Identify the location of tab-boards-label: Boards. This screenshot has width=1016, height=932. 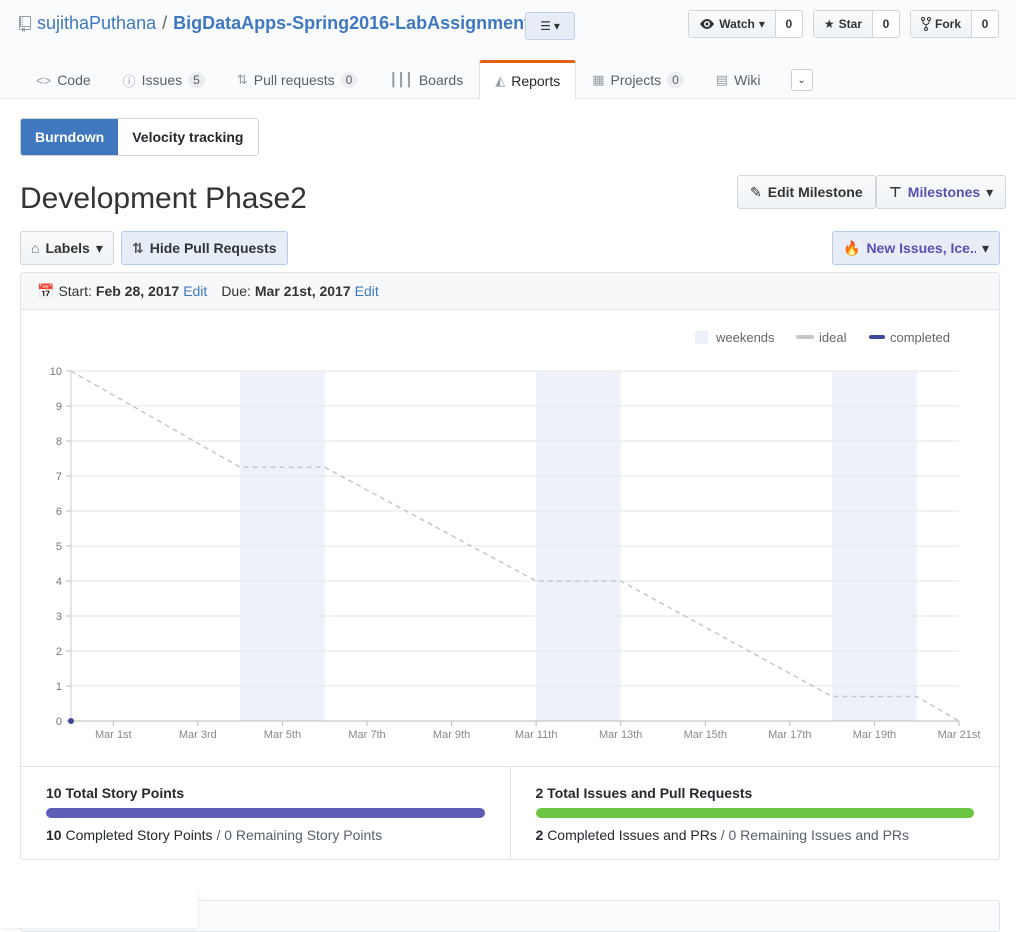
(441, 80).